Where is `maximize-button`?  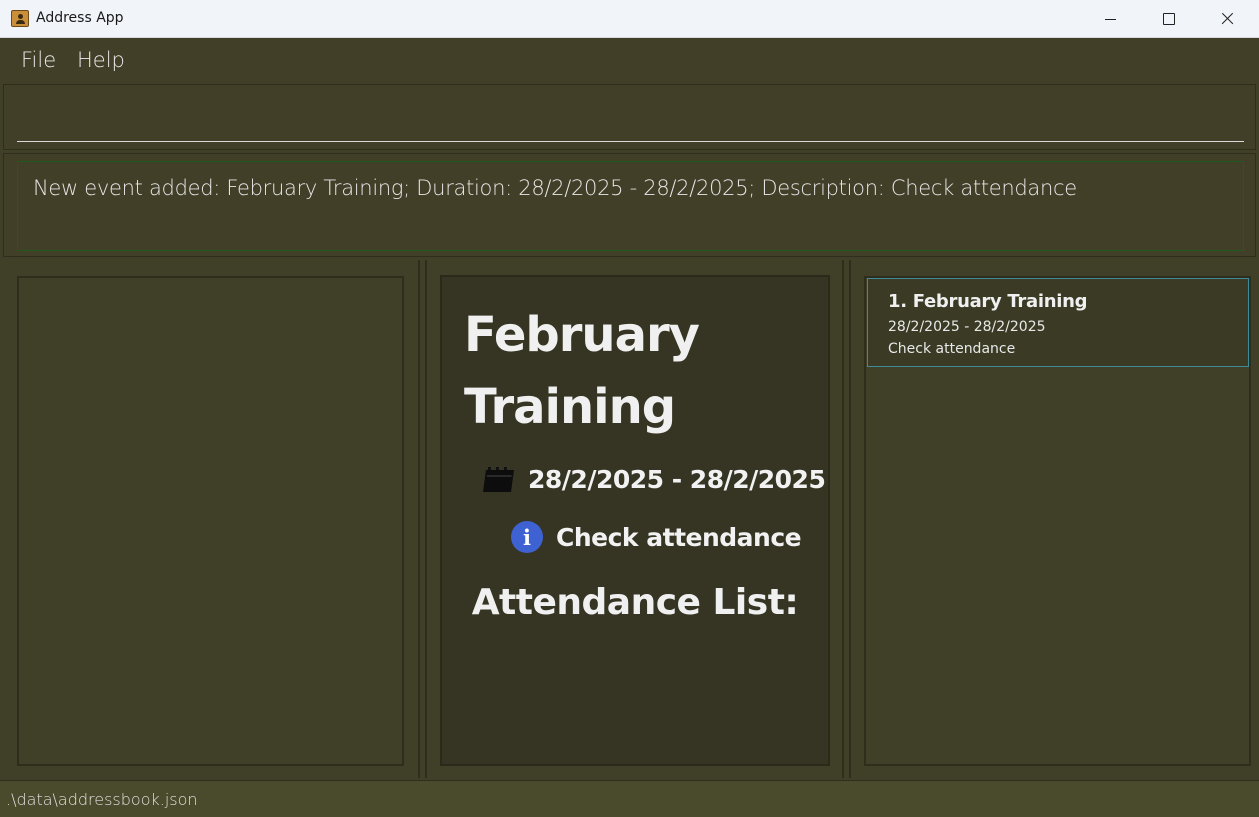 maximize-button is located at coordinates (1169, 19).